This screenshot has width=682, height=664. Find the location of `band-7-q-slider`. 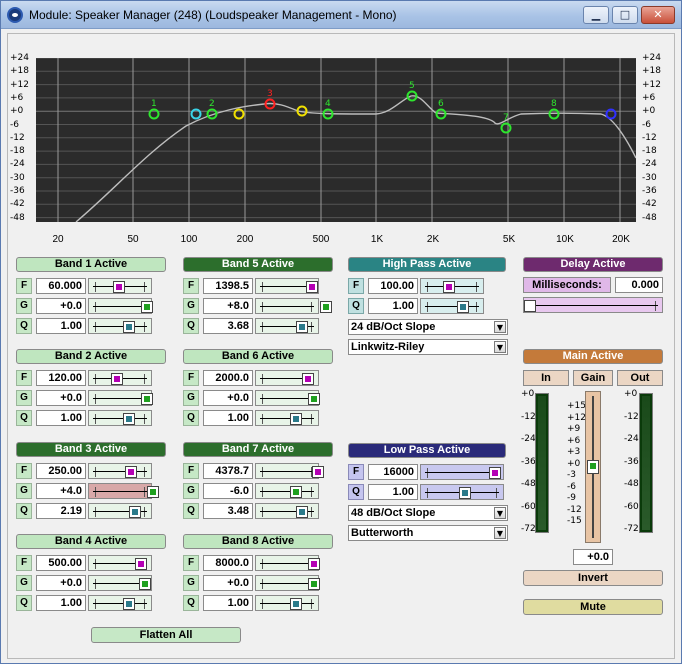

band-7-q-slider is located at coordinates (287, 511).